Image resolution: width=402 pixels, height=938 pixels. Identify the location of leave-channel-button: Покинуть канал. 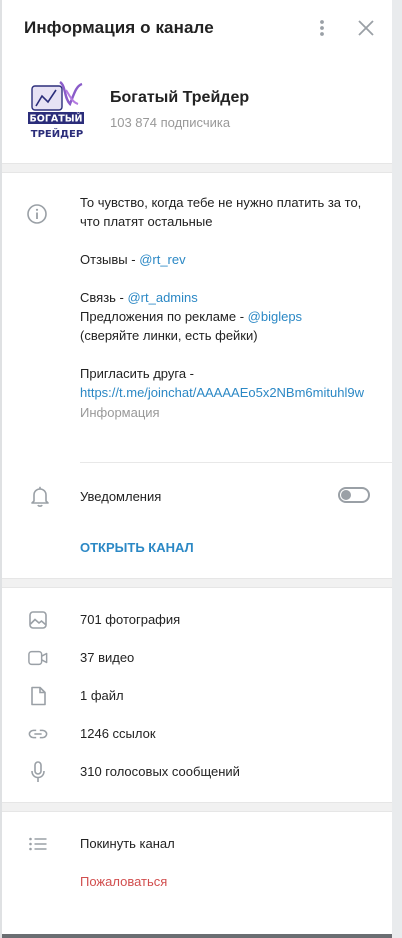
(127, 843).